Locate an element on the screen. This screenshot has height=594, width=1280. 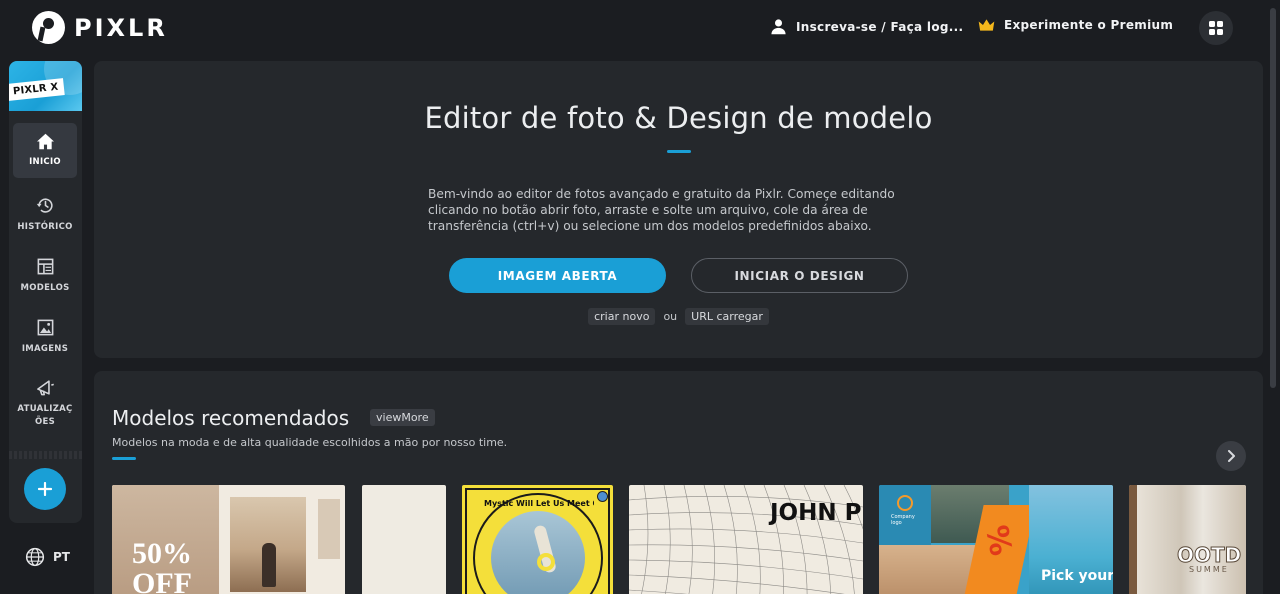
template-promo-text: Pick your is located at coordinates (1077, 576).